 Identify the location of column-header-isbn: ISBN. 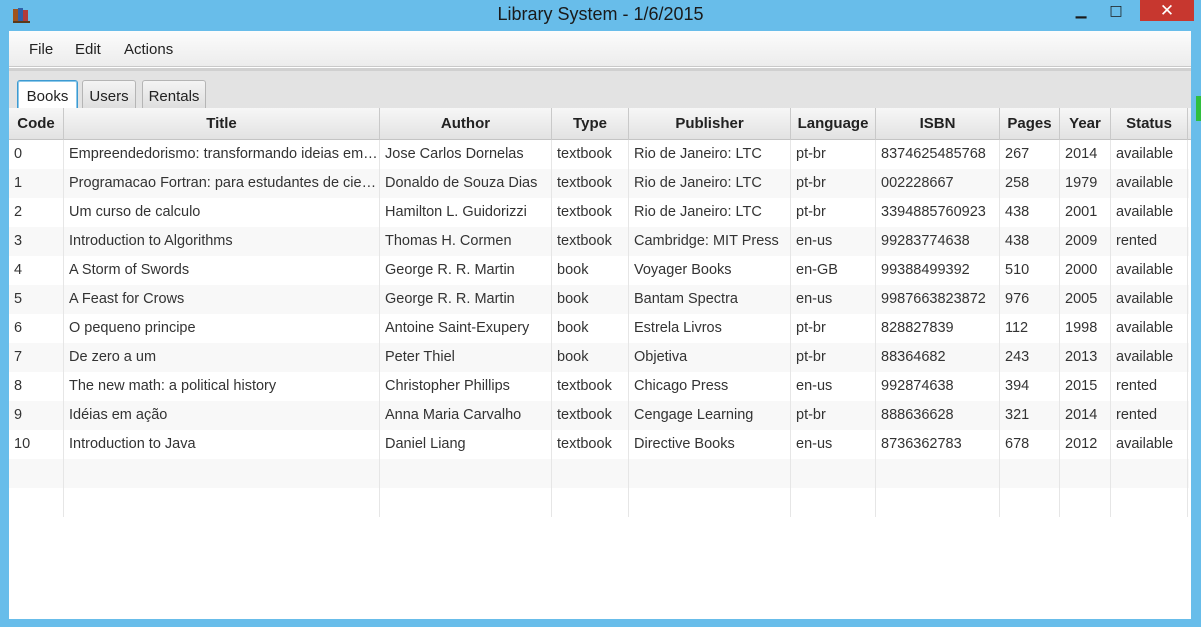
(938, 124).